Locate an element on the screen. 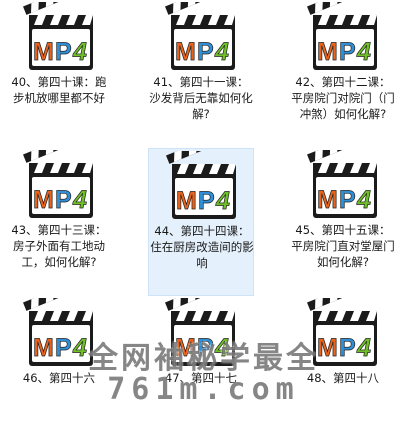 This screenshot has width=407, height=444. file-name: 45、第四十五课：平房院门直对堂屋门如何化解? is located at coordinates (343, 246).